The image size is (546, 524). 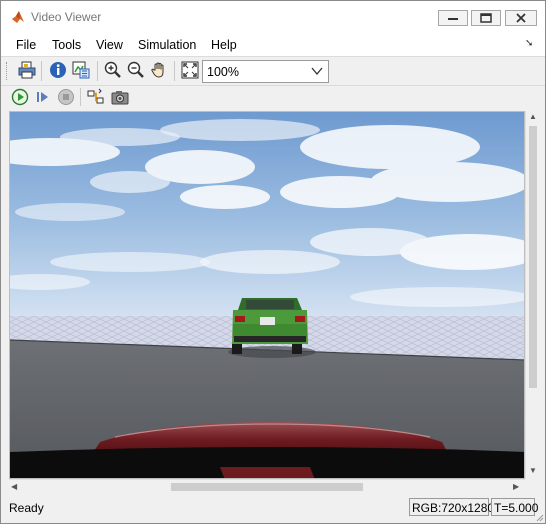 I want to click on toolbar-grip, so click(x=7, y=71).